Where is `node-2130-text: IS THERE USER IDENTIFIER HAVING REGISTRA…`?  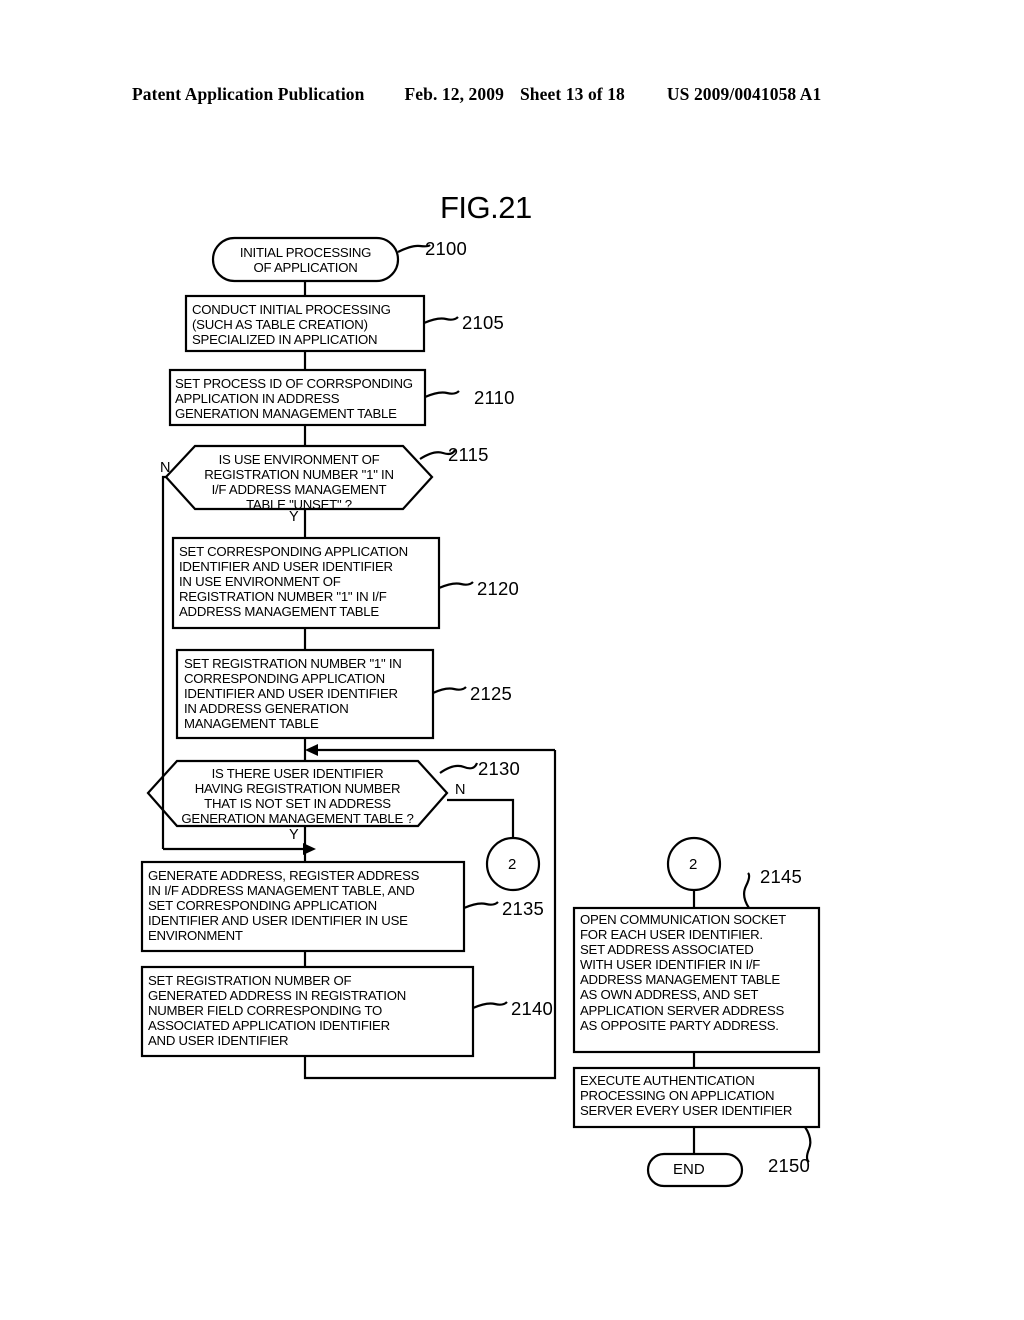 node-2130-text: IS THERE USER IDENTIFIER HAVING REGISTRA… is located at coordinates (297, 796).